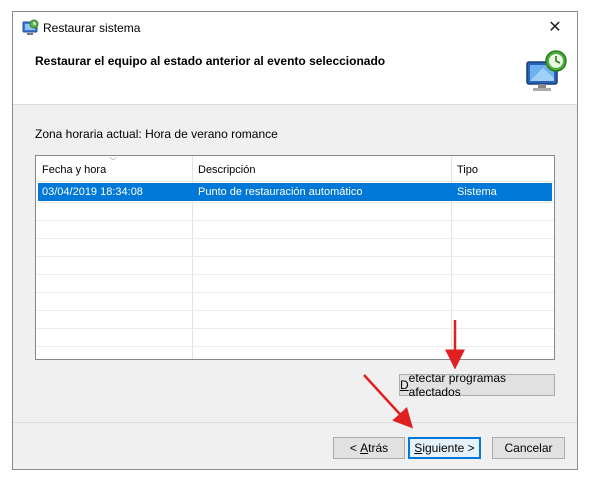 The width and height of the screenshot is (592, 478). I want to click on row-description: Punto de restauración automático, so click(280, 192).